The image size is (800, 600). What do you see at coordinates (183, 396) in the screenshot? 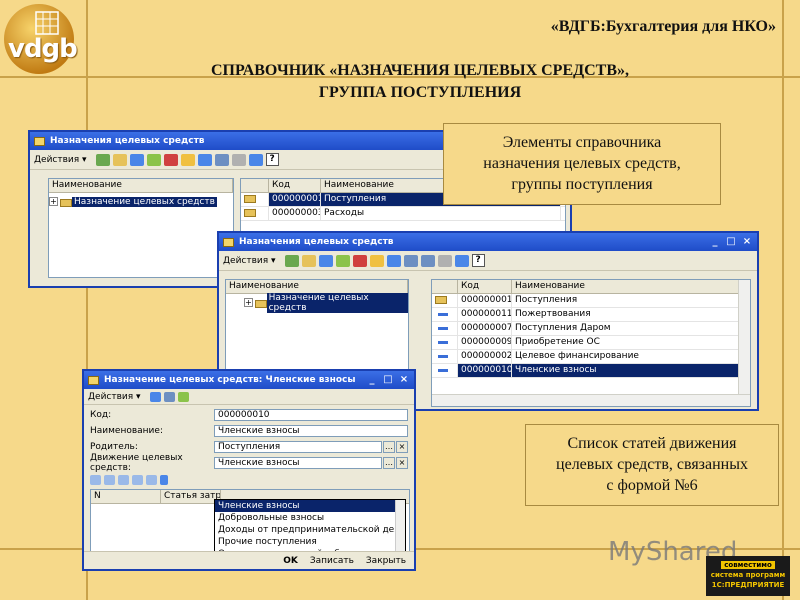
I see `link-icon` at bounding box center [183, 396].